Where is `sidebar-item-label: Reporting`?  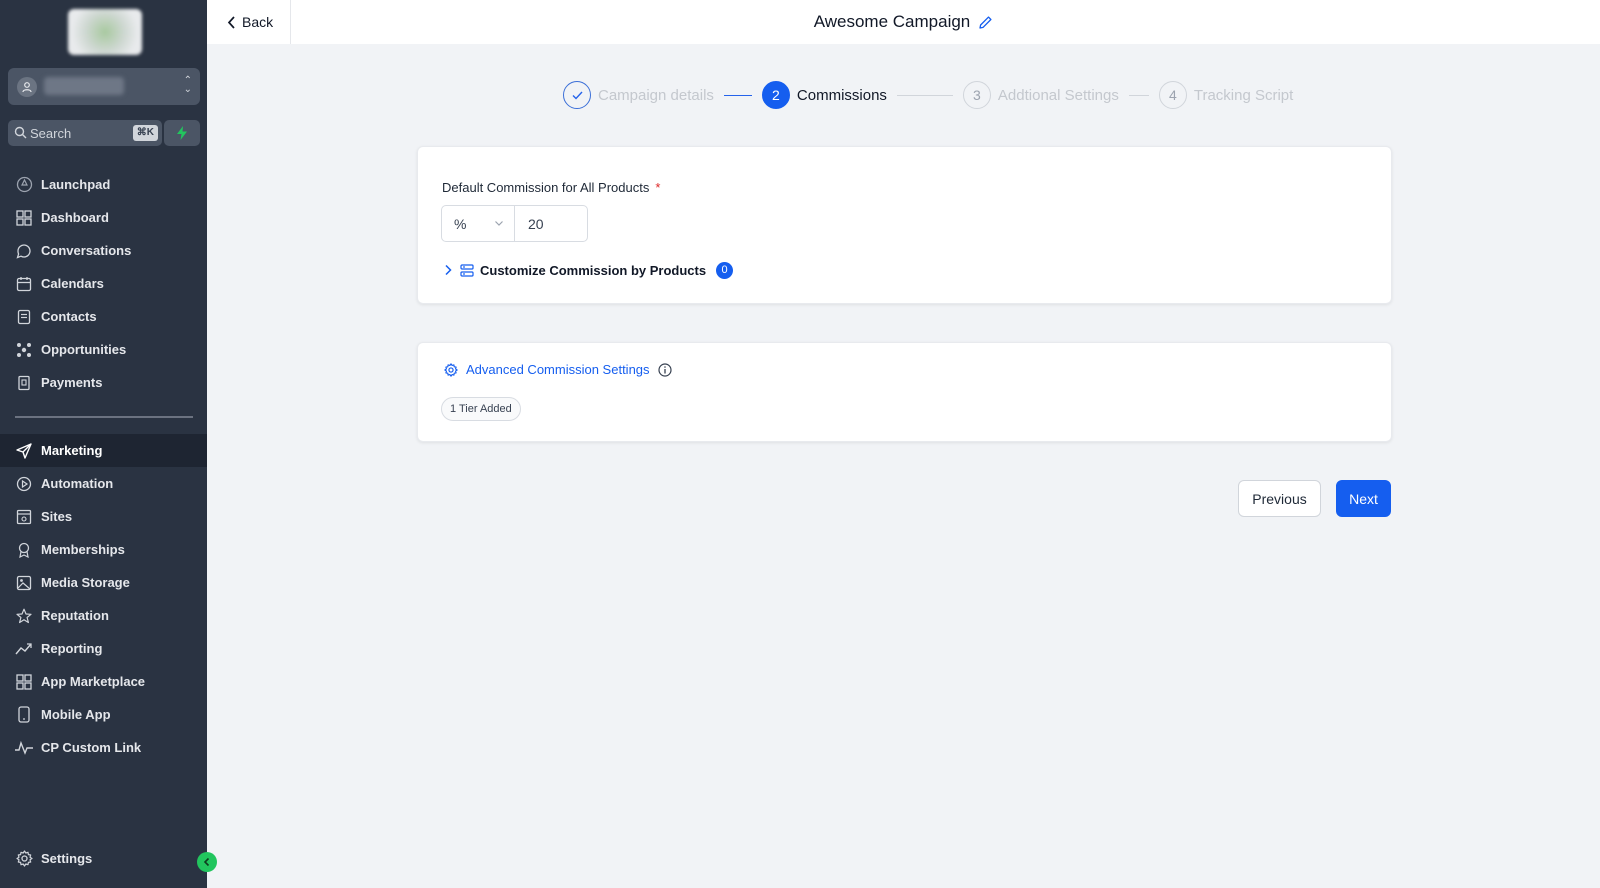 sidebar-item-label: Reporting is located at coordinates (72, 648).